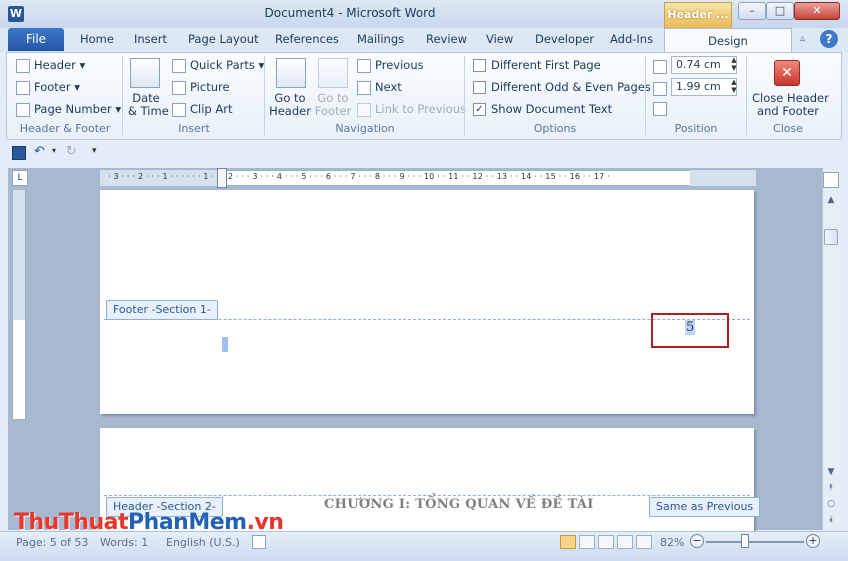 The height and width of the screenshot is (561, 848). What do you see at coordinates (65, 128) in the screenshot?
I see `group-label-header-footer: Header & Footer` at bounding box center [65, 128].